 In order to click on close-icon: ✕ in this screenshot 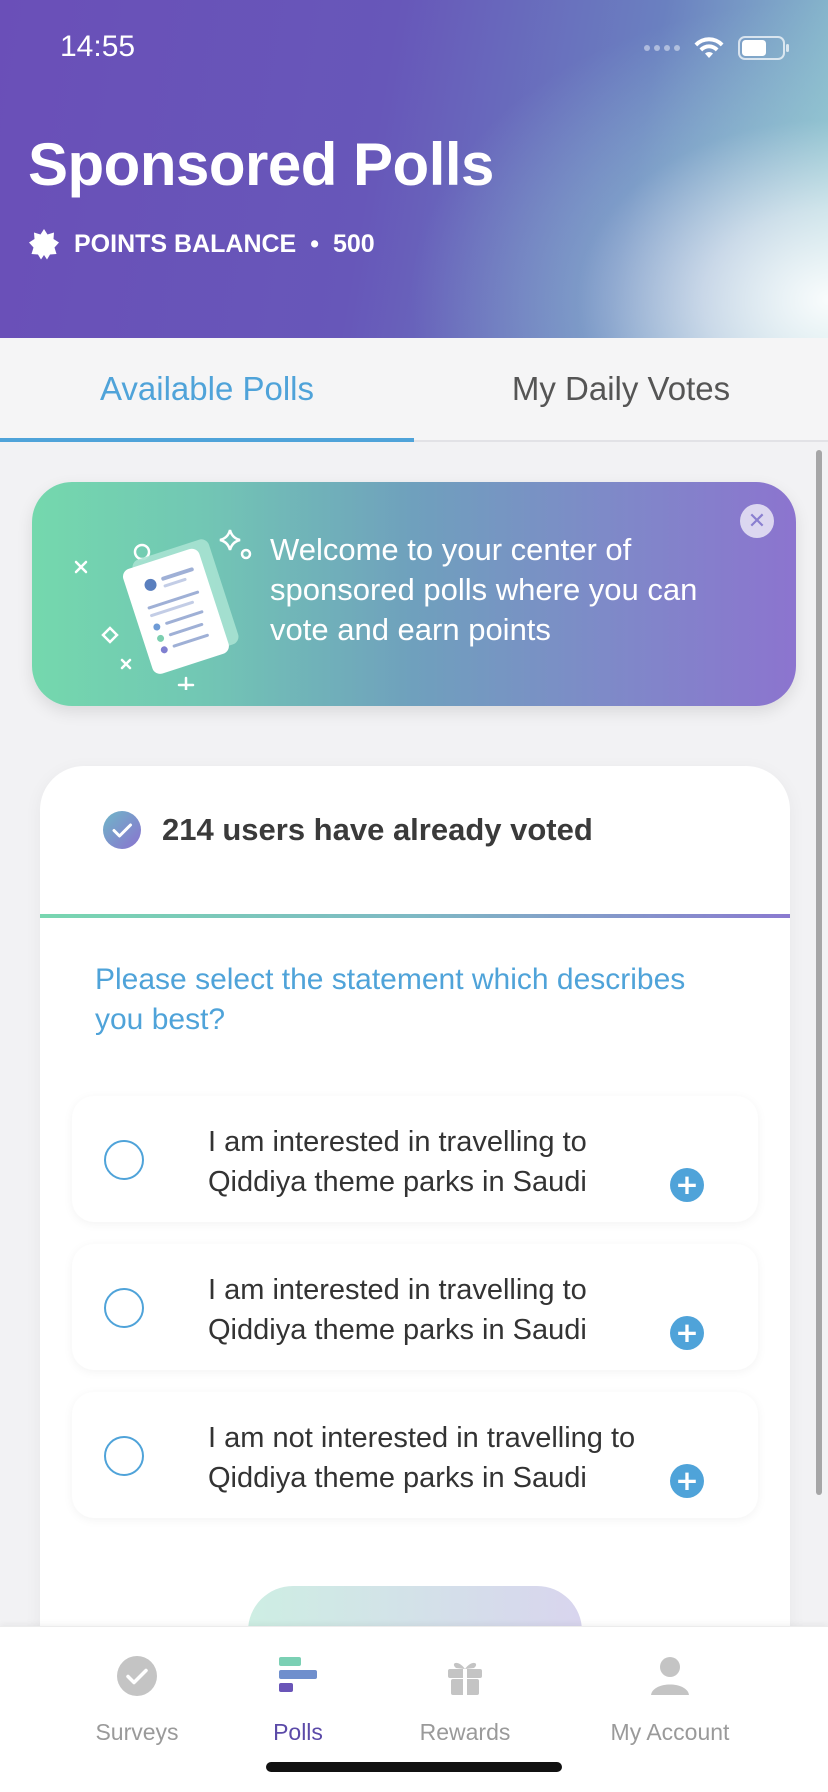, I will do `click(757, 521)`.